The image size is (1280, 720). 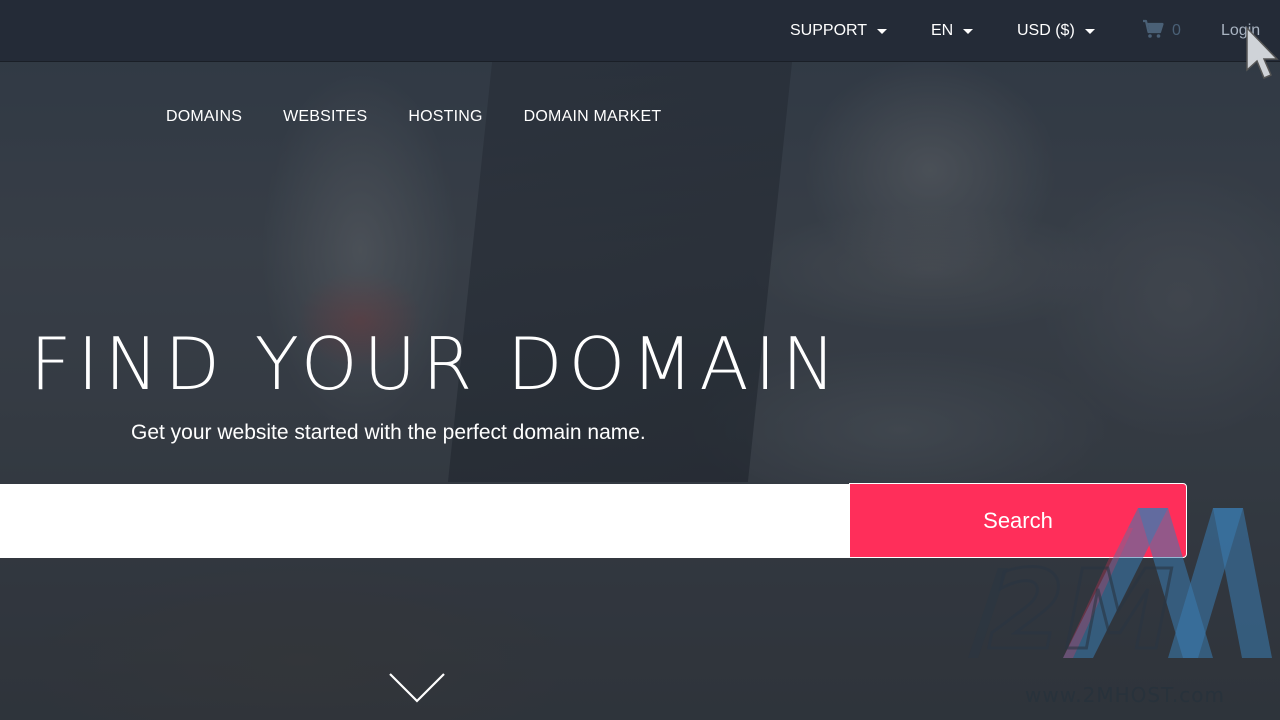 I want to click on hero-title: FIND YOUR DOMAIN, so click(x=436, y=364).